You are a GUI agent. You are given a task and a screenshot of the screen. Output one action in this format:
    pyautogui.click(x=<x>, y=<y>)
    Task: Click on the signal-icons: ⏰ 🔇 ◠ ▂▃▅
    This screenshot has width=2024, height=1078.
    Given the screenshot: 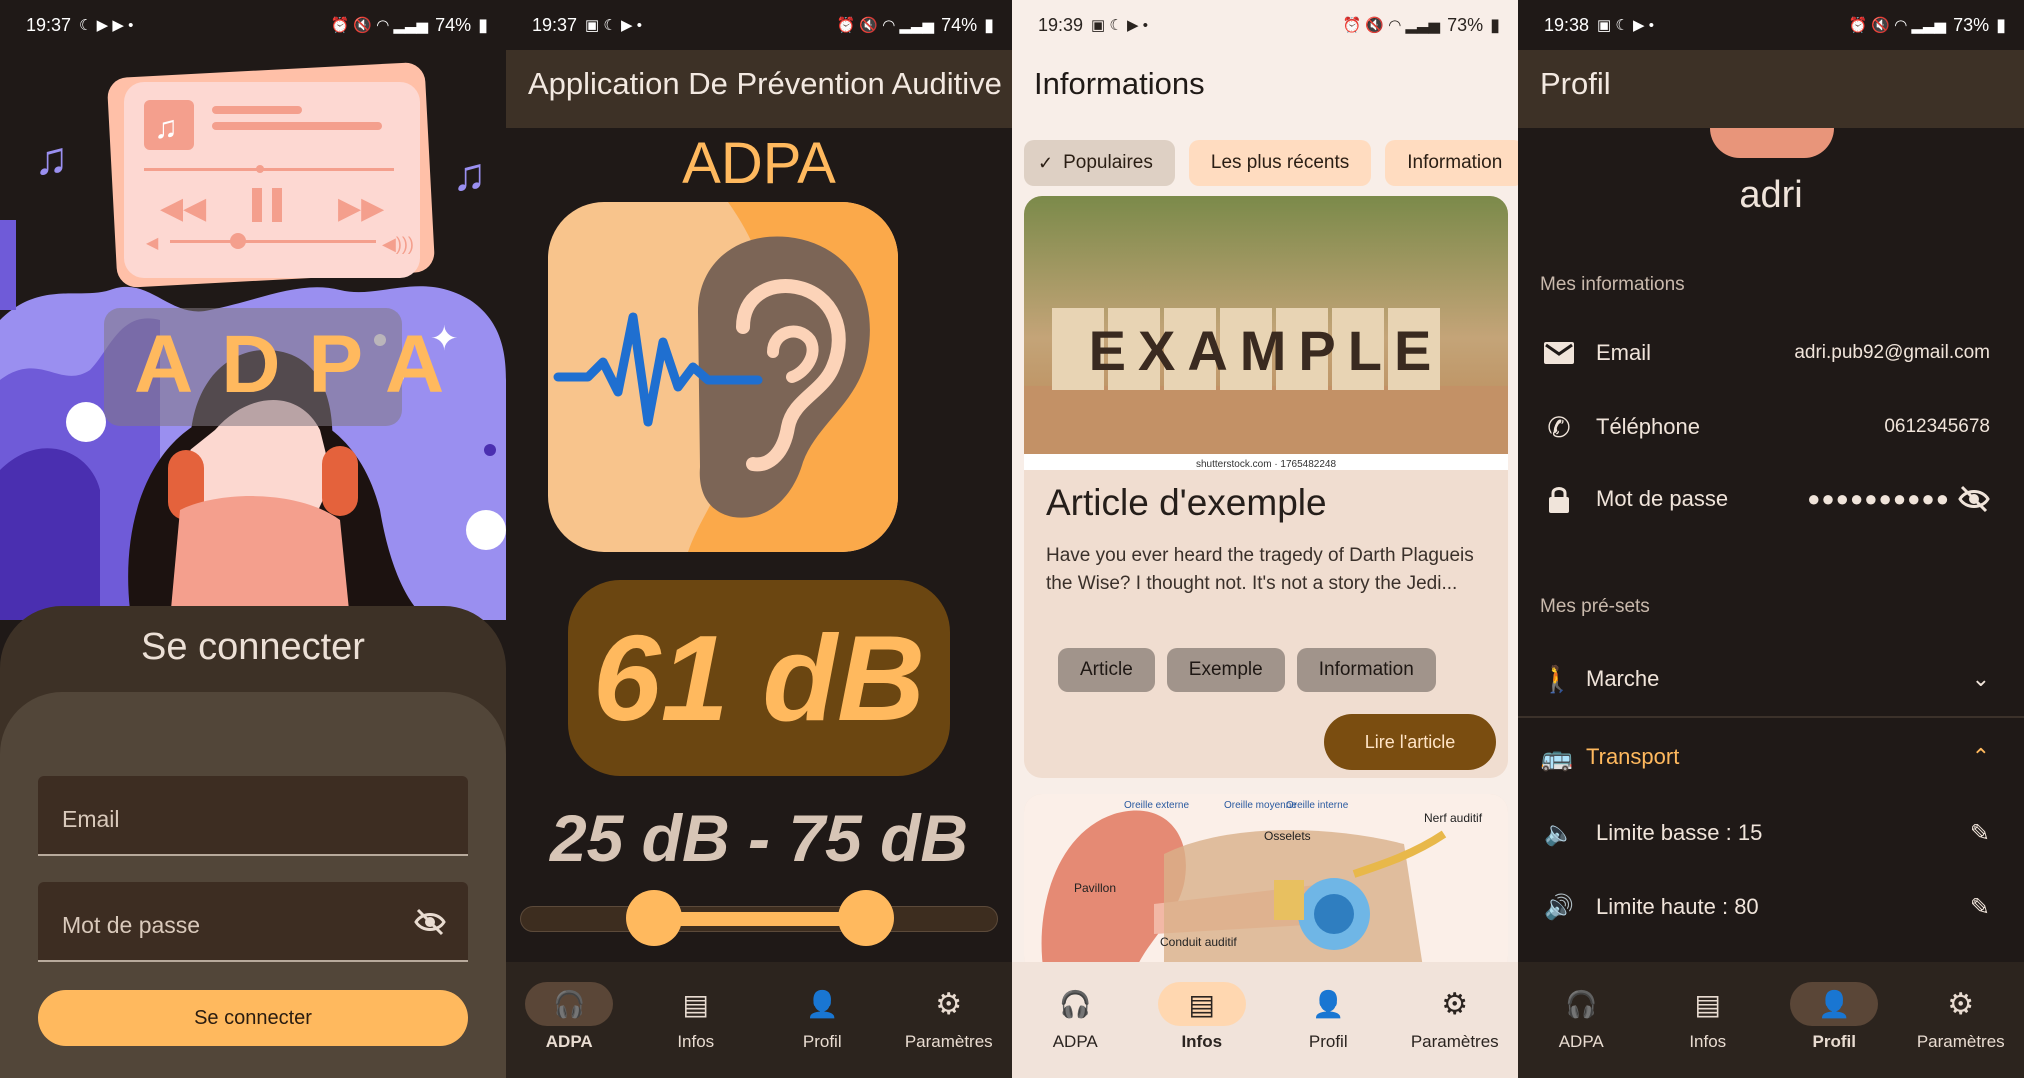 What is the action you would take?
    pyautogui.click(x=1897, y=25)
    